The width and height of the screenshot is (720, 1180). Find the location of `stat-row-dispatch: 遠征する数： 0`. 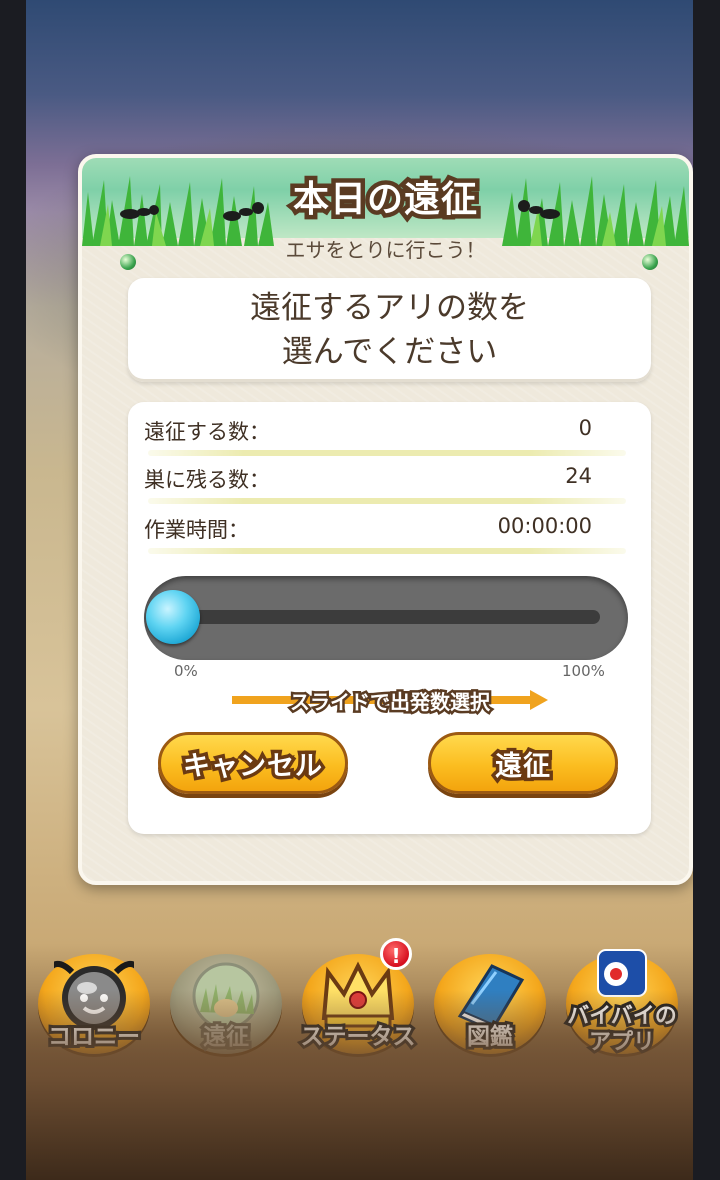

stat-row-dispatch: 遠征する数： 0 is located at coordinates (386, 436).